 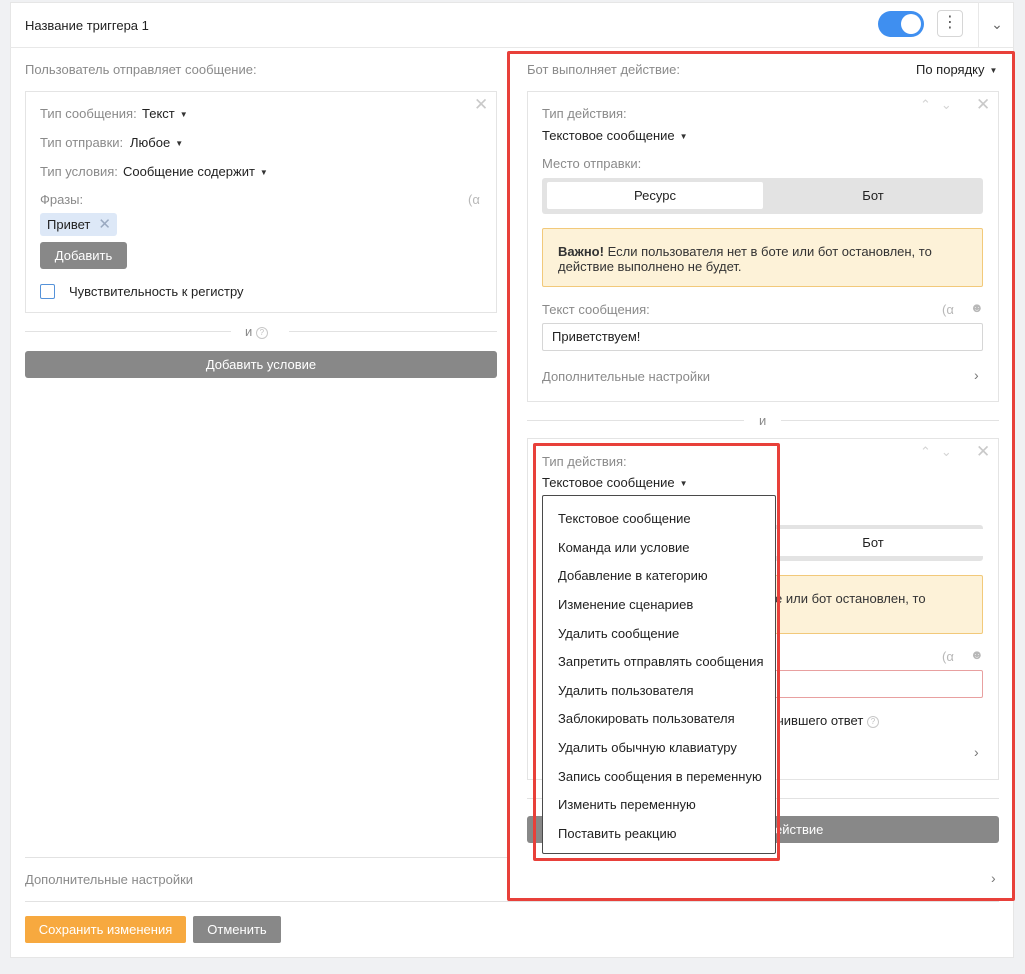 I want to click on add-phrase-button: Добавить, so click(x=83, y=255).